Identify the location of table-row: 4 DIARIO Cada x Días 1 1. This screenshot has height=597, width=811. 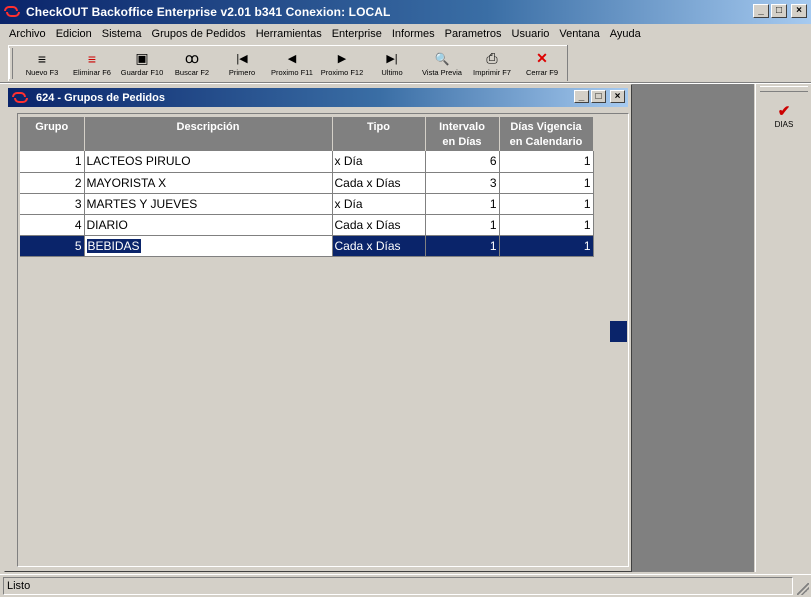
(307, 225).